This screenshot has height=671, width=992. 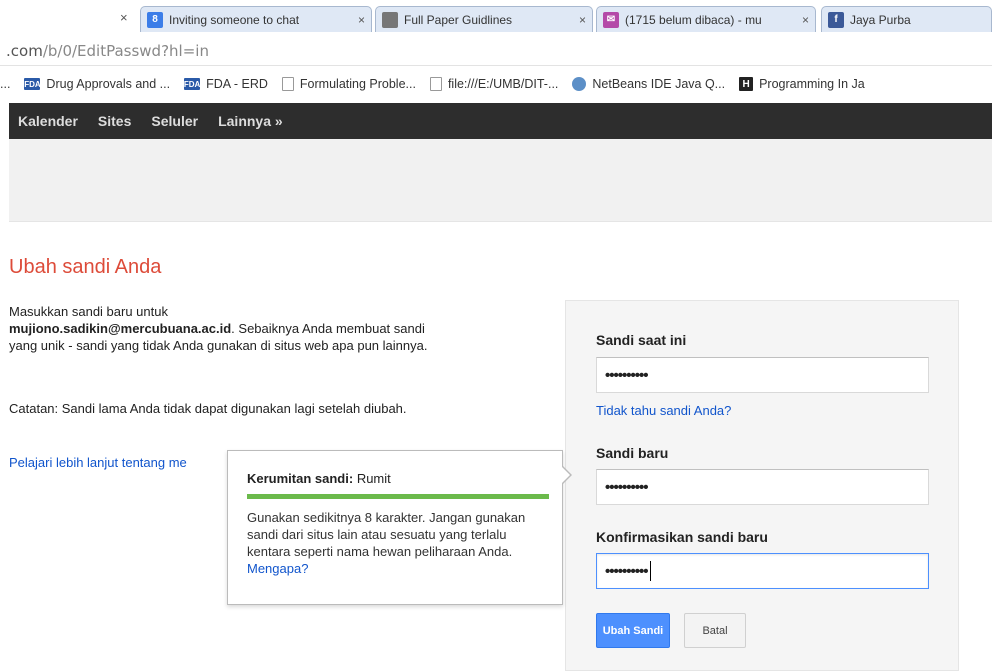 I want to click on netbeans-icon, so click(x=579, y=84).